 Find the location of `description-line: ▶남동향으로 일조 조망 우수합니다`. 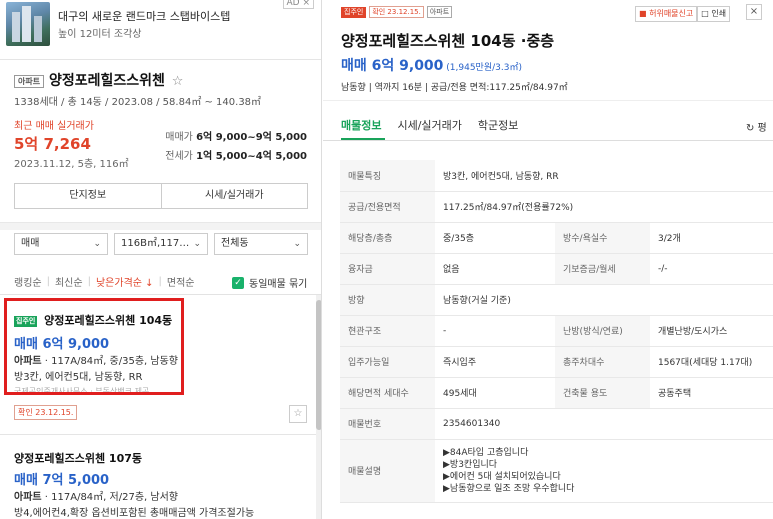

description-line: ▶남동향으로 일조 조망 우수합니다 is located at coordinates (509, 488).